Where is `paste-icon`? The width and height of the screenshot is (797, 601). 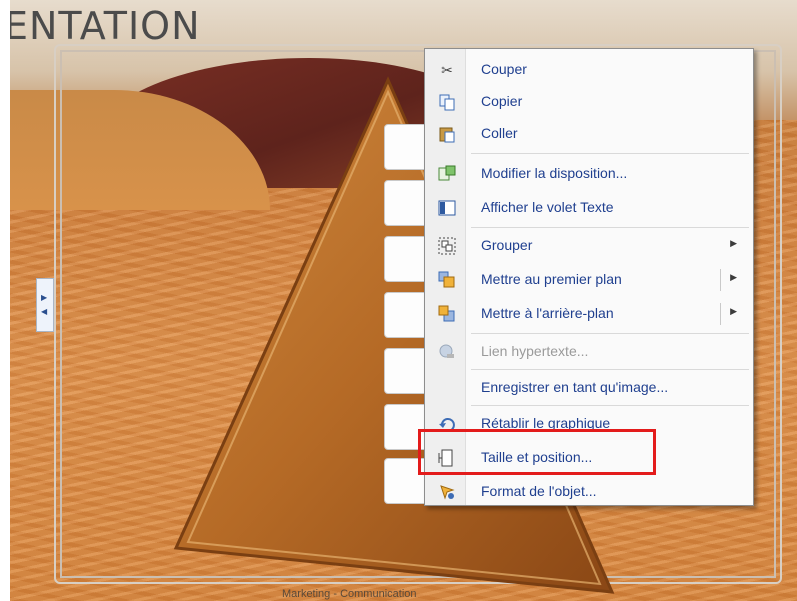
paste-icon is located at coordinates (447, 134).